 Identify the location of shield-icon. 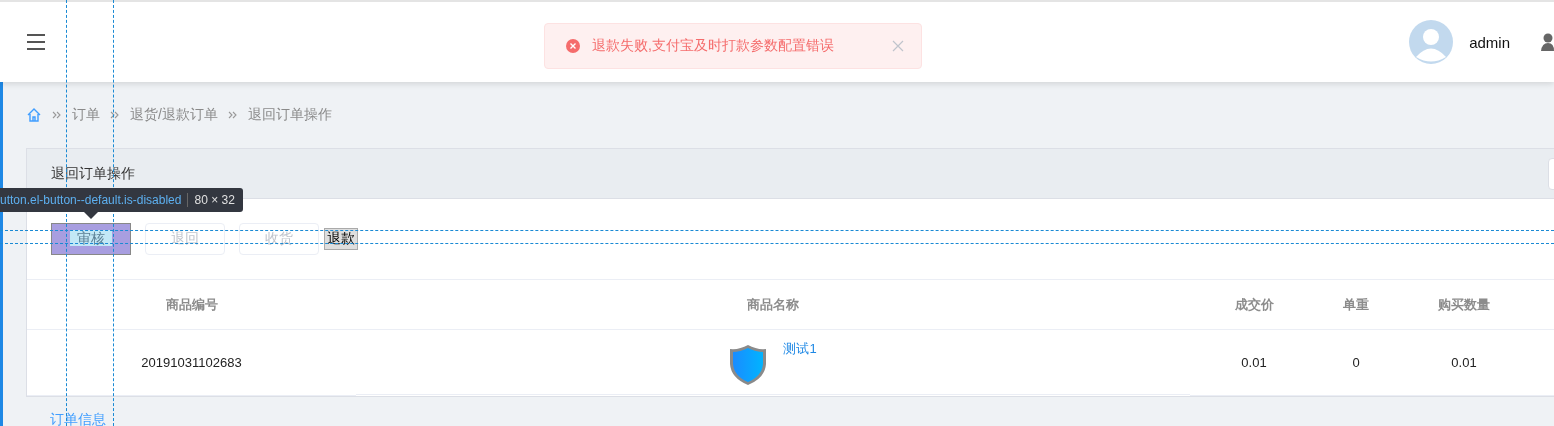
(748, 365).